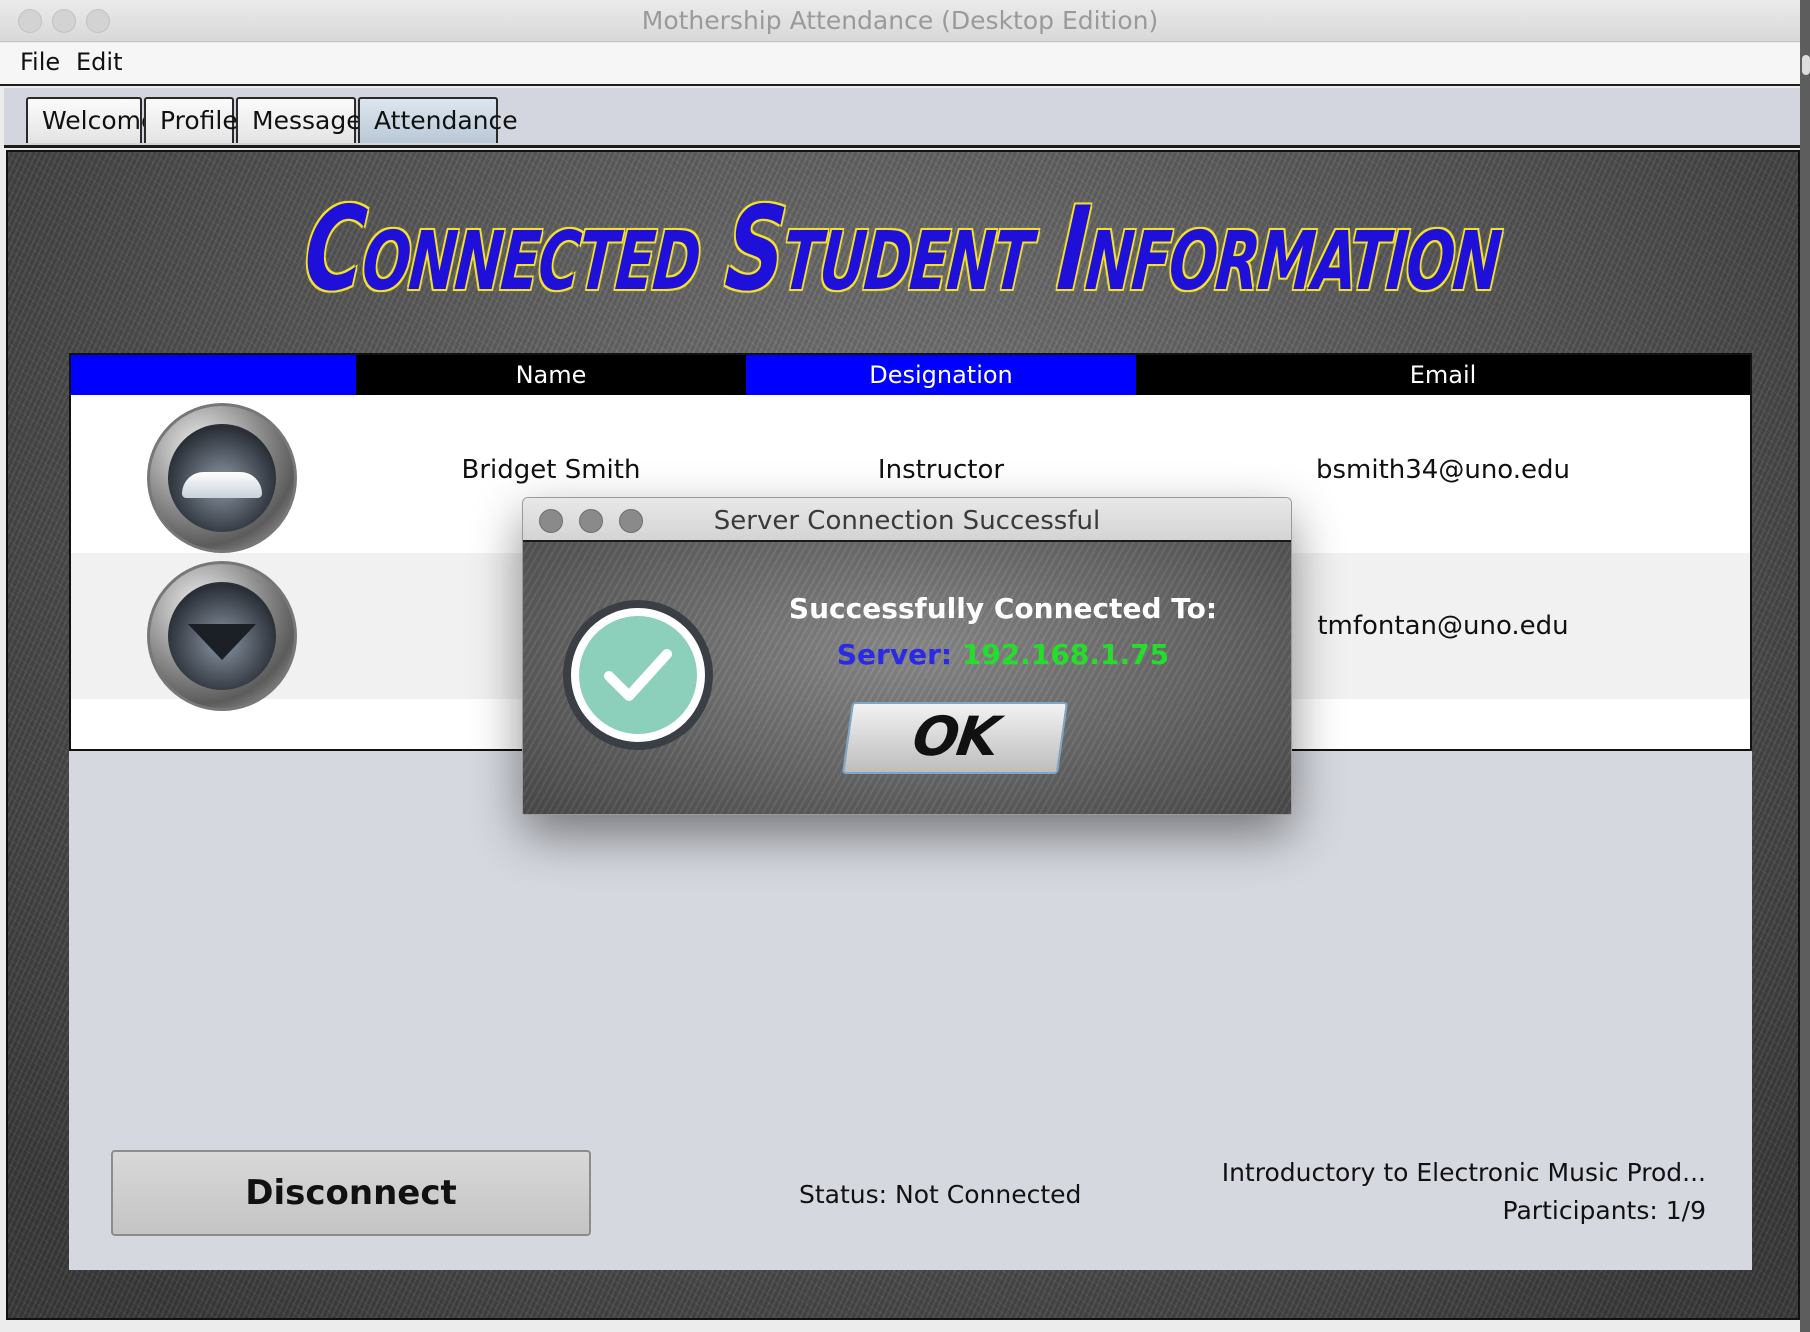  Describe the element at coordinates (941, 375) in the screenshot. I see `column-header-designation: Designation` at that location.